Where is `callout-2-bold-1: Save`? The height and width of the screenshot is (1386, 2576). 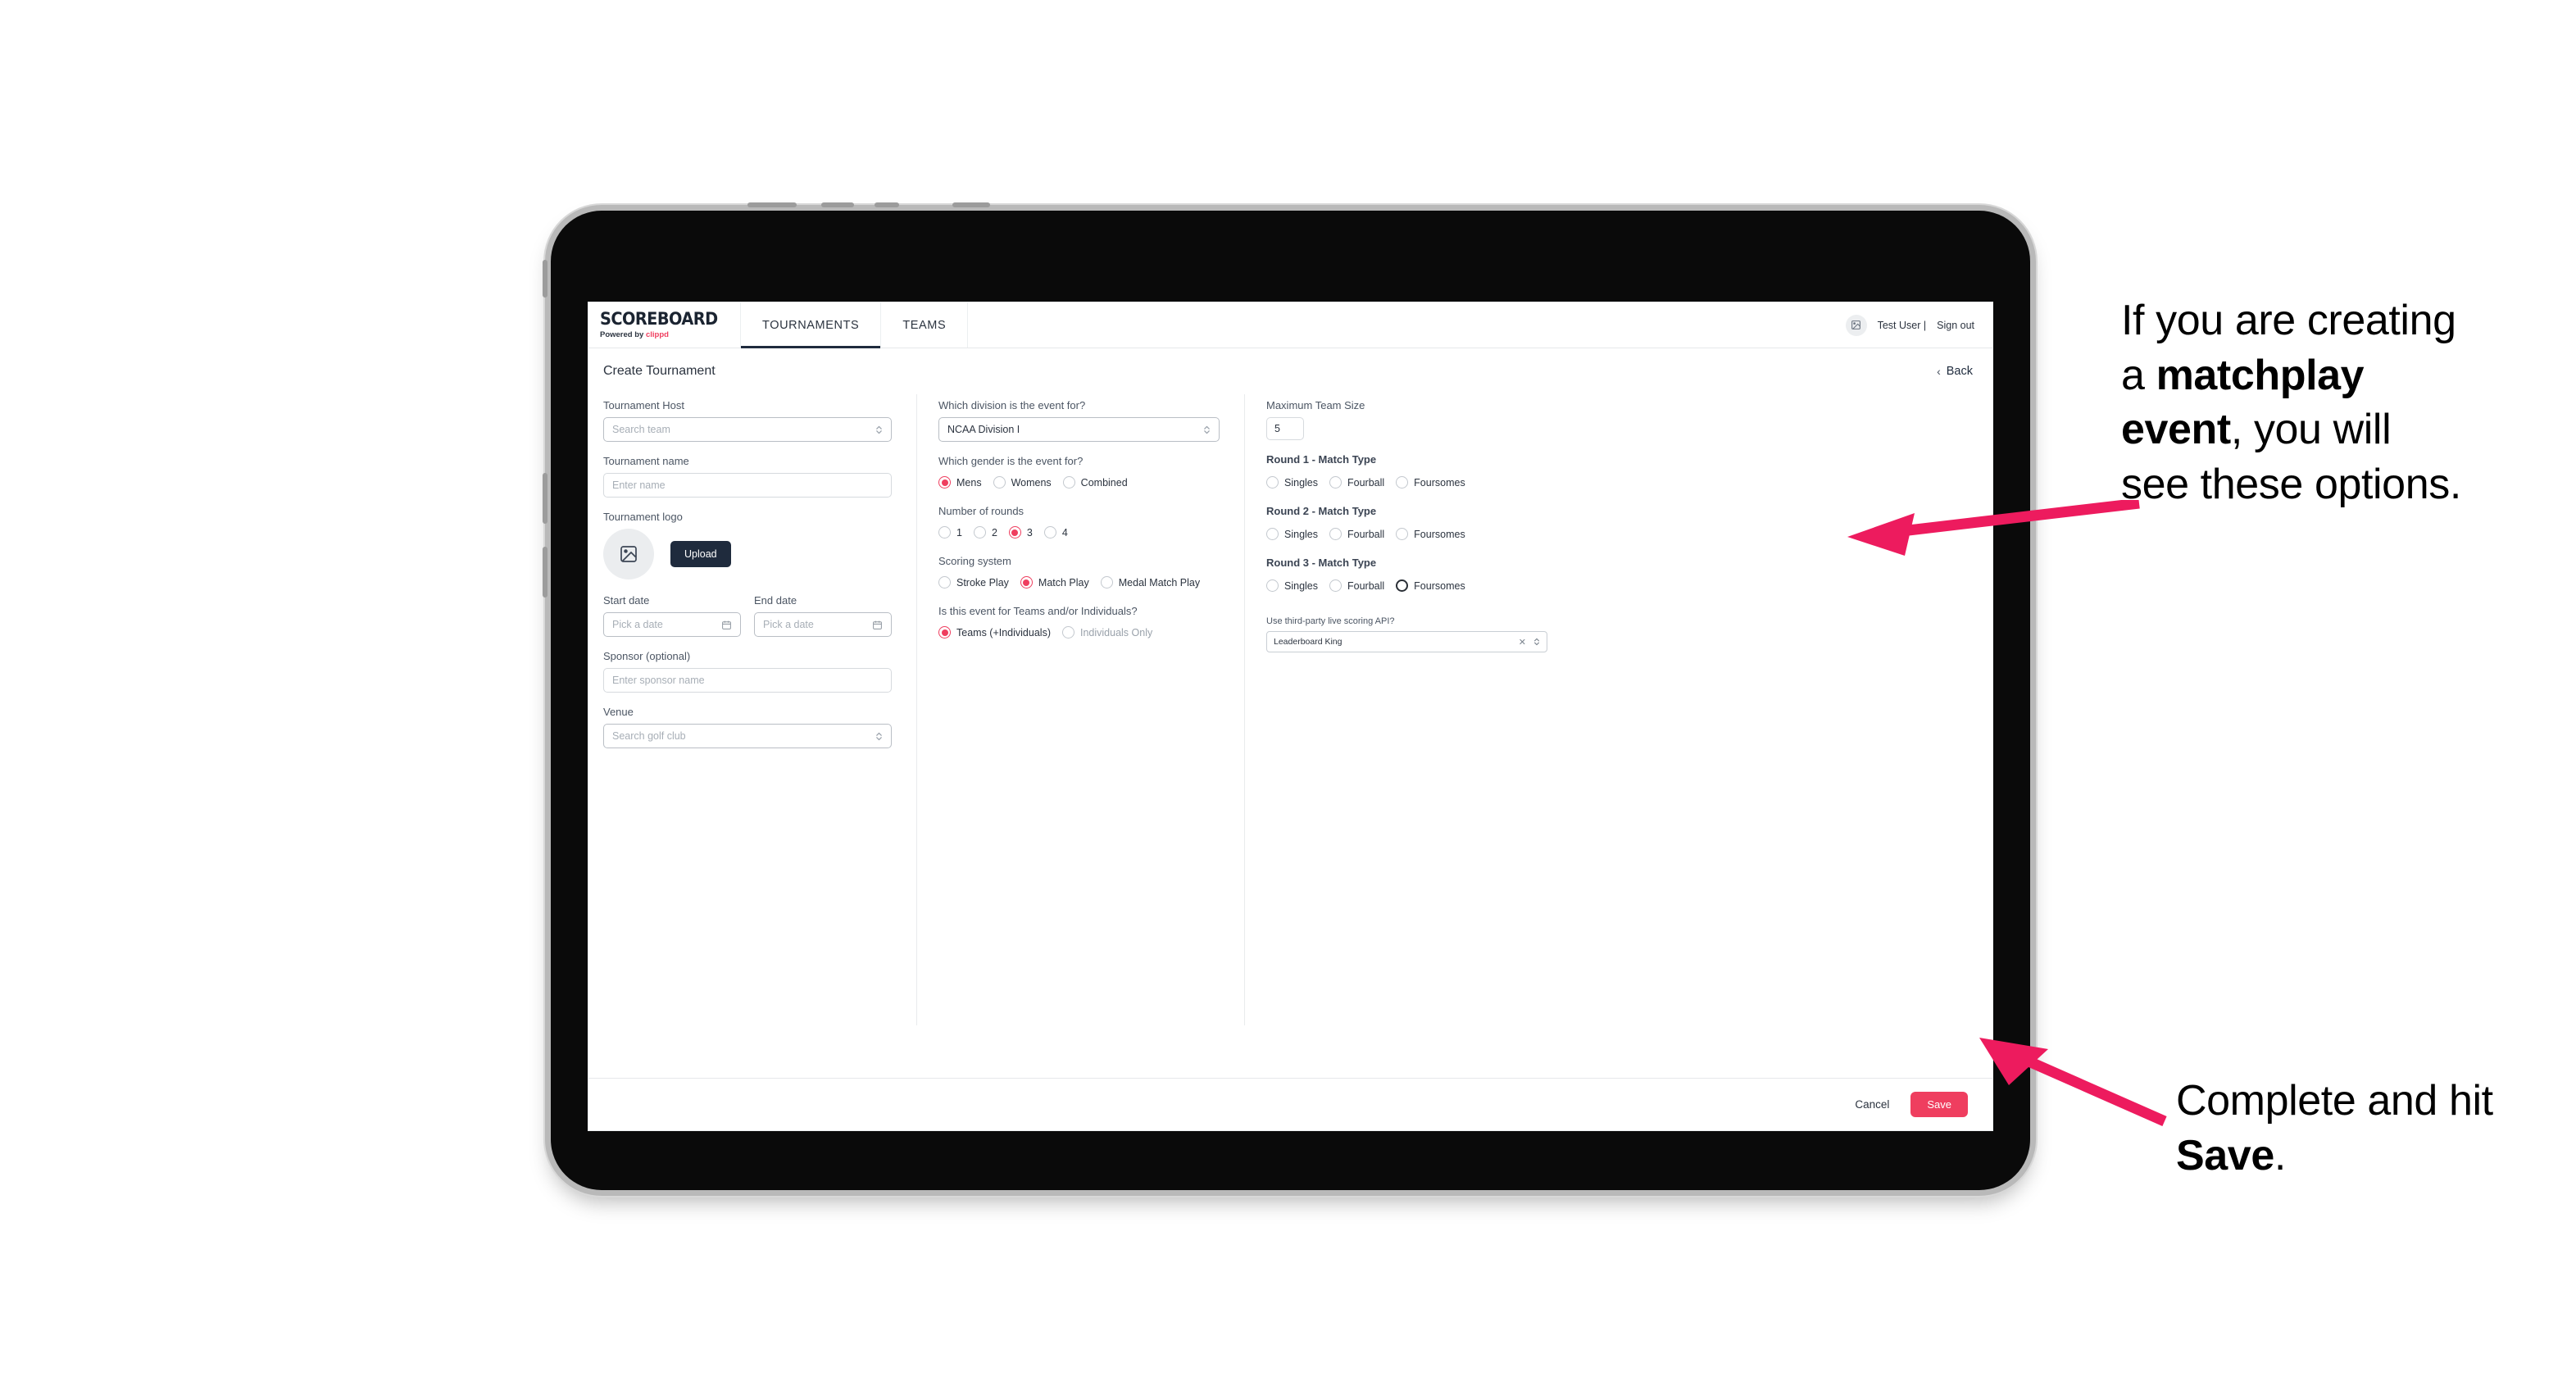
callout-2-bold-1: Save is located at coordinates (2225, 1155).